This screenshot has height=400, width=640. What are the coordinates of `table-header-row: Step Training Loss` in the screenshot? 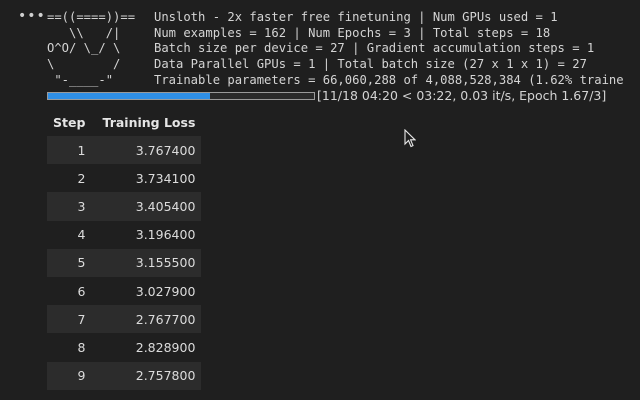 It's located at (124, 122).